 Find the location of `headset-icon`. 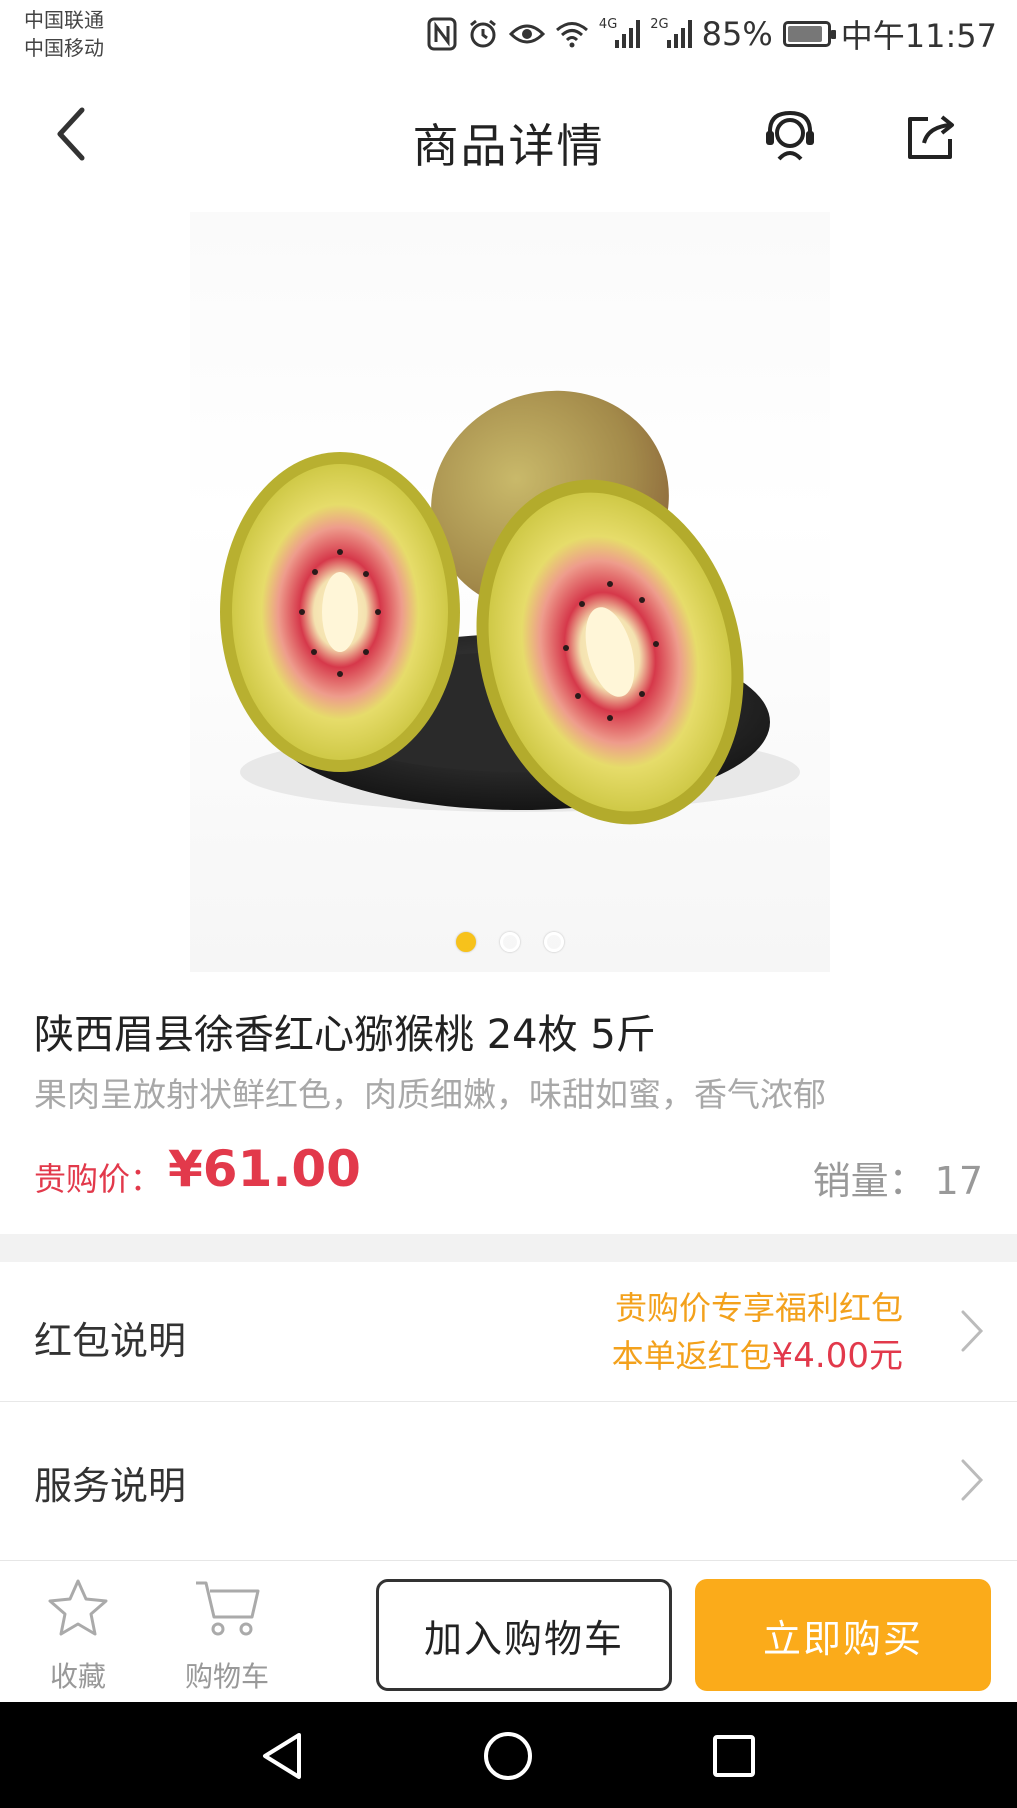

headset-icon is located at coordinates (790, 135).